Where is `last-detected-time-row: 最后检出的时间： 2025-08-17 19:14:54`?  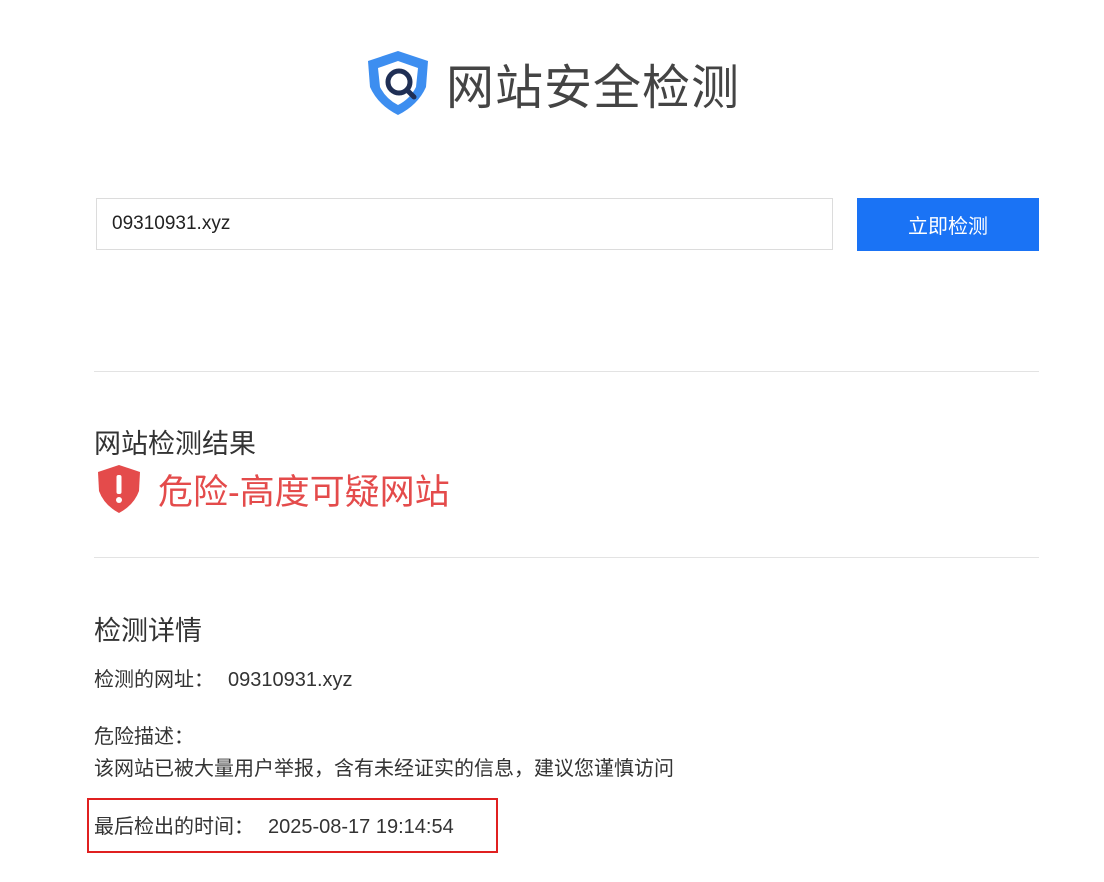
last-detected-time-row: 最后检出的时间： 2025-08-17 19:14:54 is located at coordinates (274, 824).